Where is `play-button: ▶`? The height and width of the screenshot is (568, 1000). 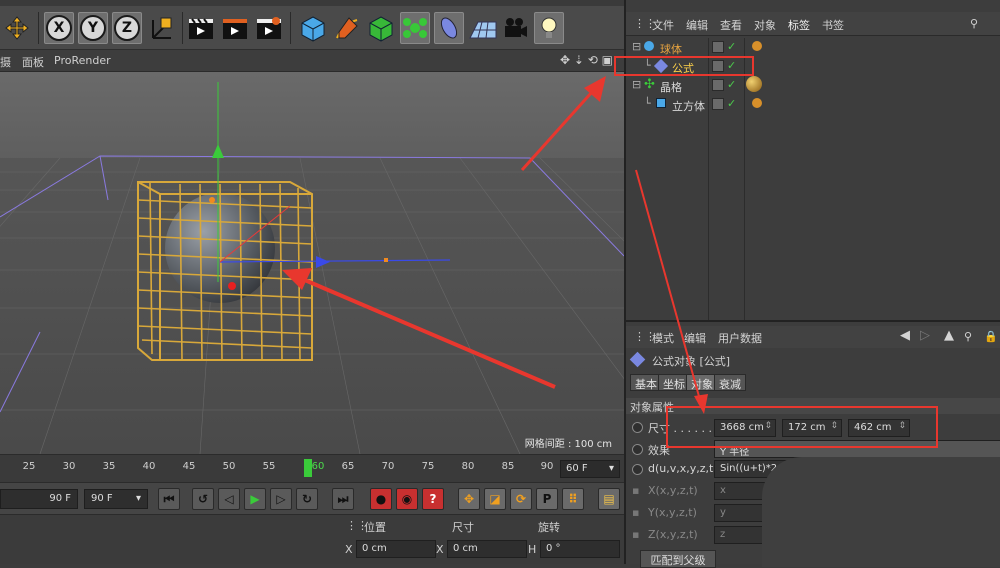 play-button: ▶ is located at coordinates (255, 499).